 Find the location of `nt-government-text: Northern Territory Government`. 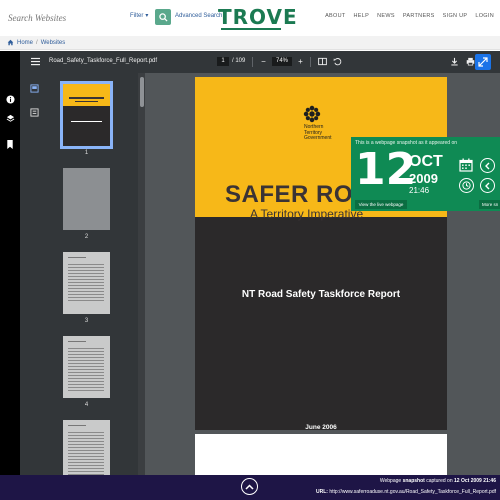

nt-government-text: Northern Territory Government is located at coordinates (318, 133).